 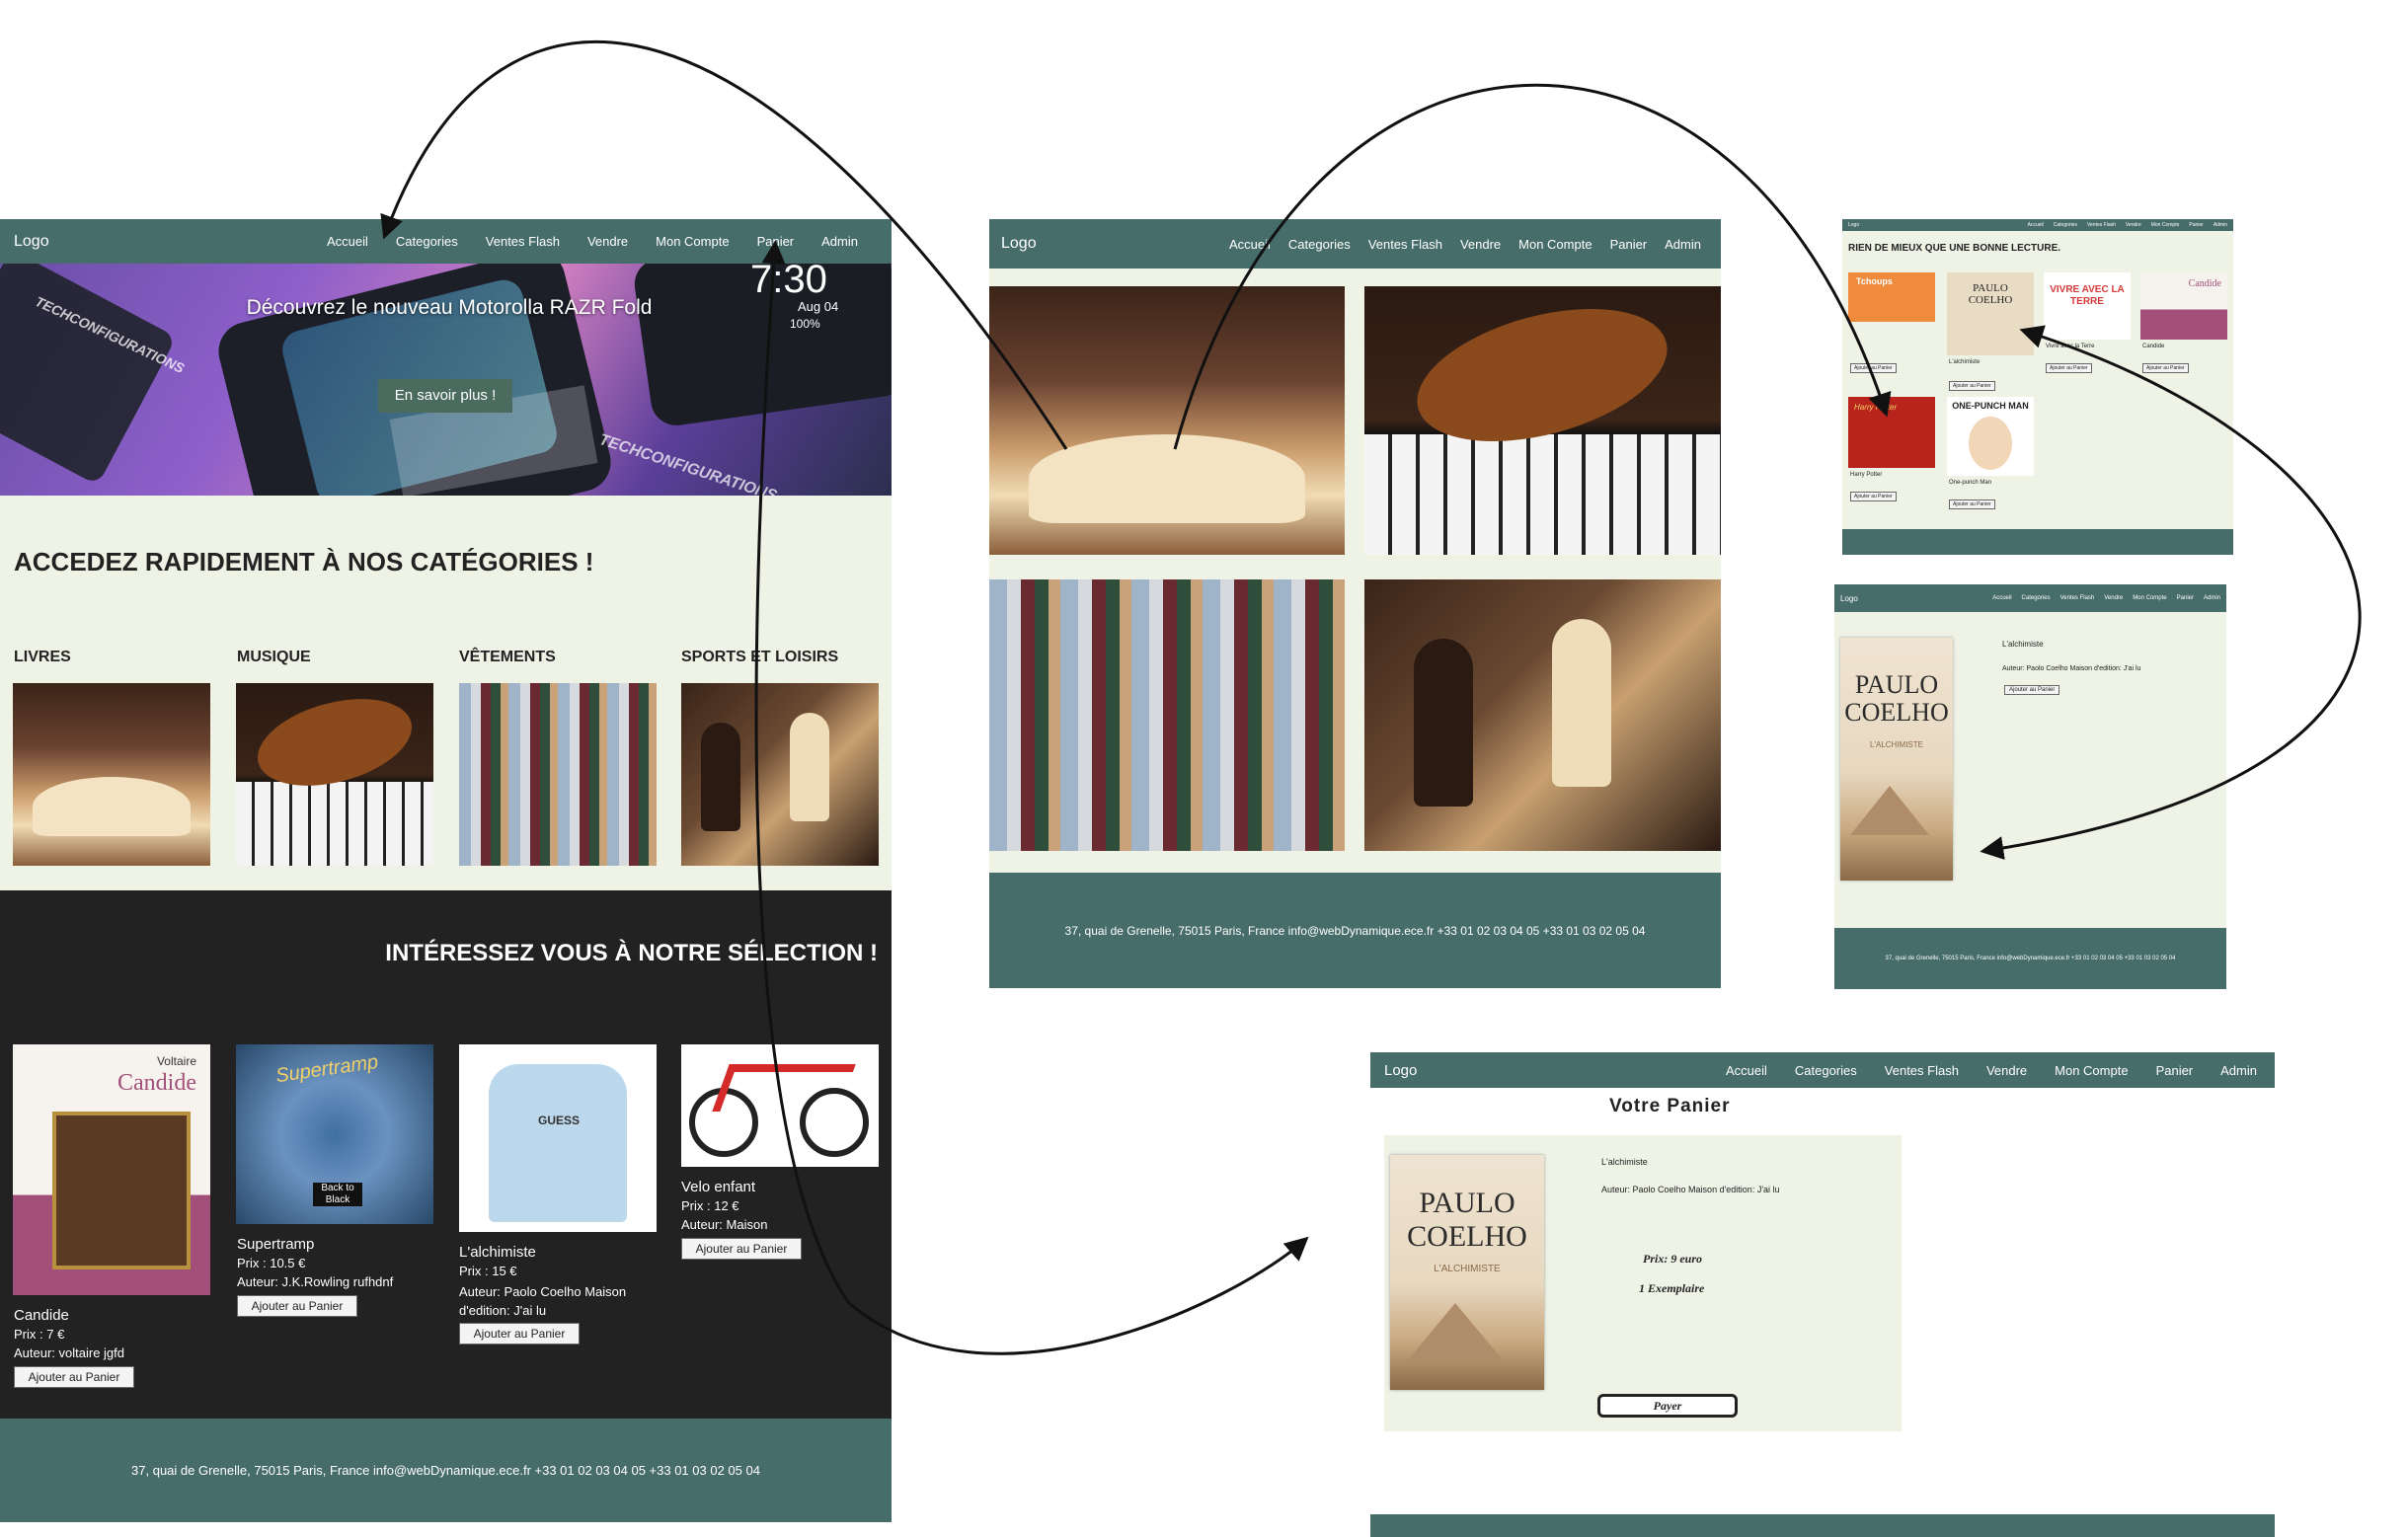 I want to click on arrow-categories-to-books, so click(x=724, y=244).